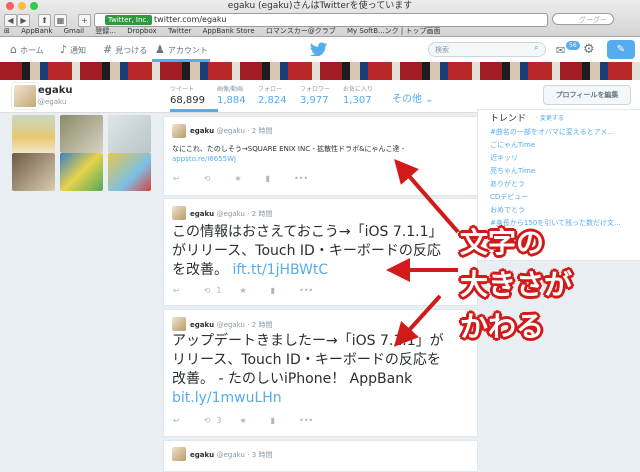 This screenshot has width=640, height=472. I want to click on annotation-label: 文字の 大きさが かわる, so click(520, 285).